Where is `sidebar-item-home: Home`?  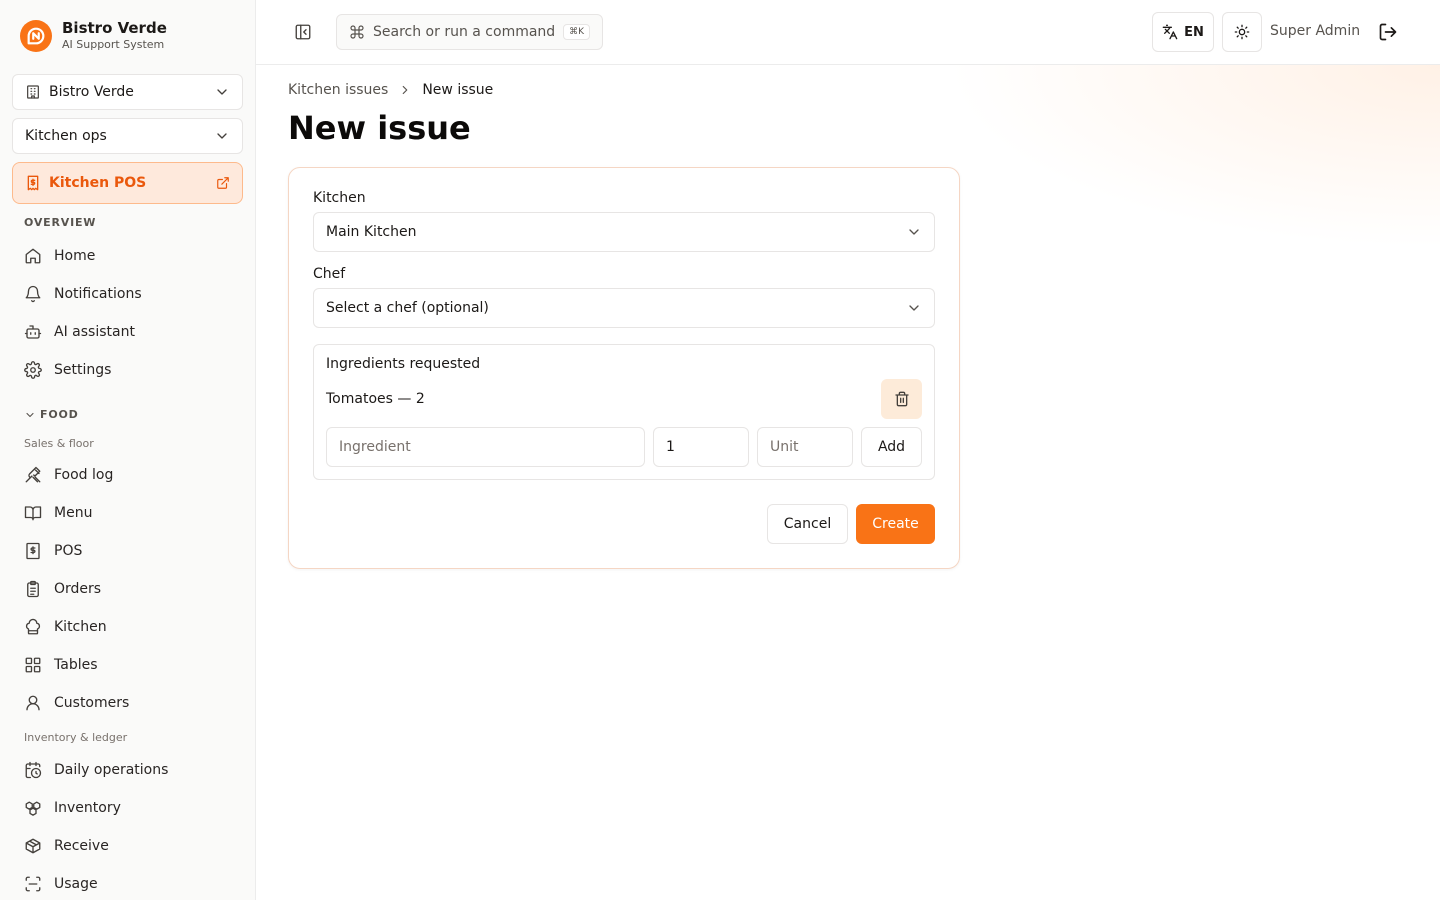
sidebar-item-home: Home is located at coordinates (127, 256).